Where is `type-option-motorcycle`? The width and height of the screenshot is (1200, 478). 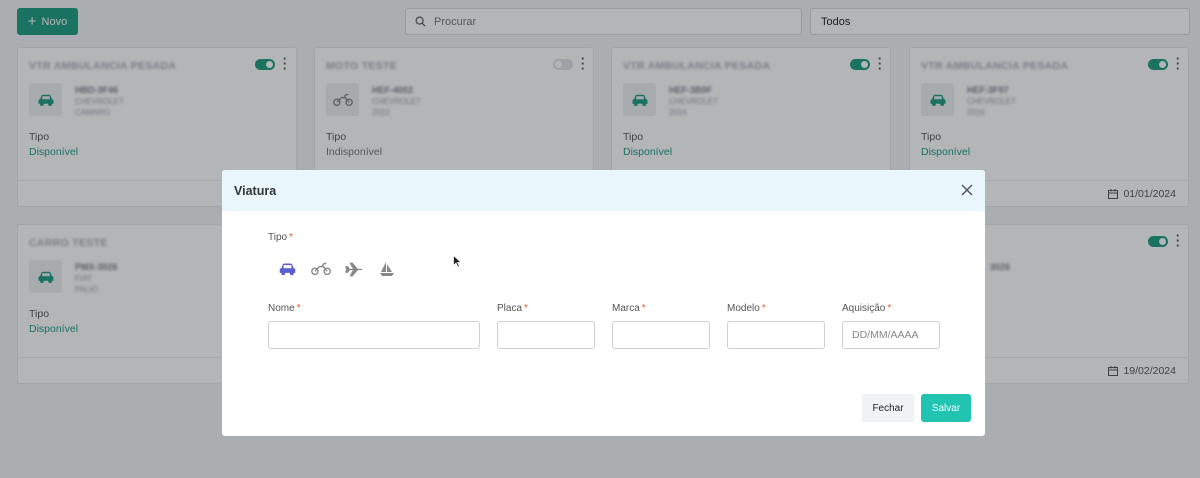
type-option-motorcycle is located at coordinates (320, 269).